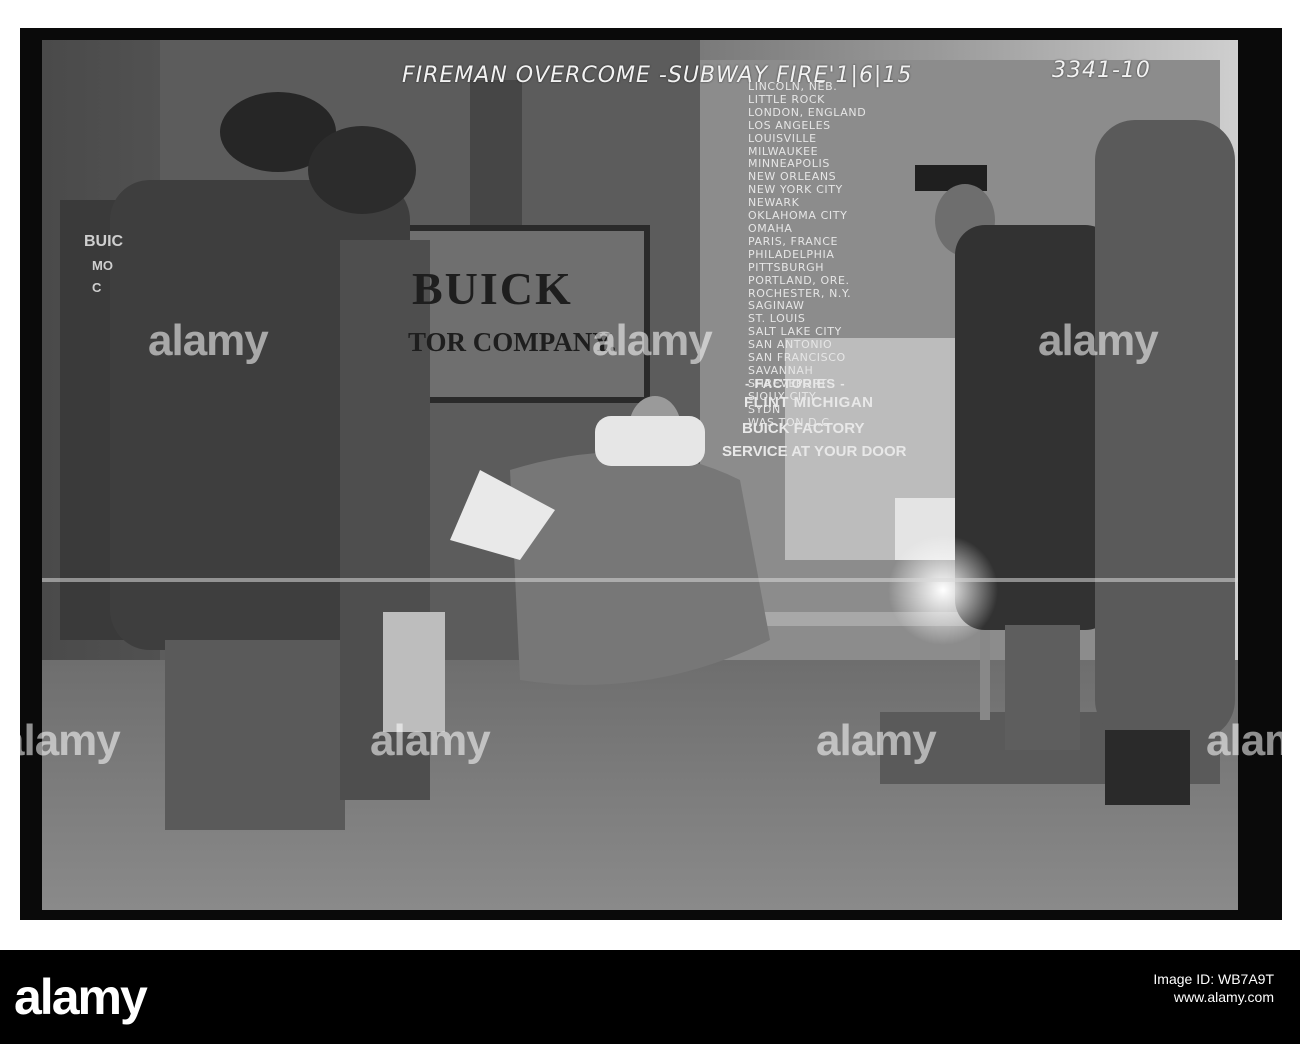 Image resolution: width=1300 pixels, height=1044 pixels. What do you see at coordinates (943, 590) in the screenshot?
I see `light-glare` at bounding box center [943, 590].